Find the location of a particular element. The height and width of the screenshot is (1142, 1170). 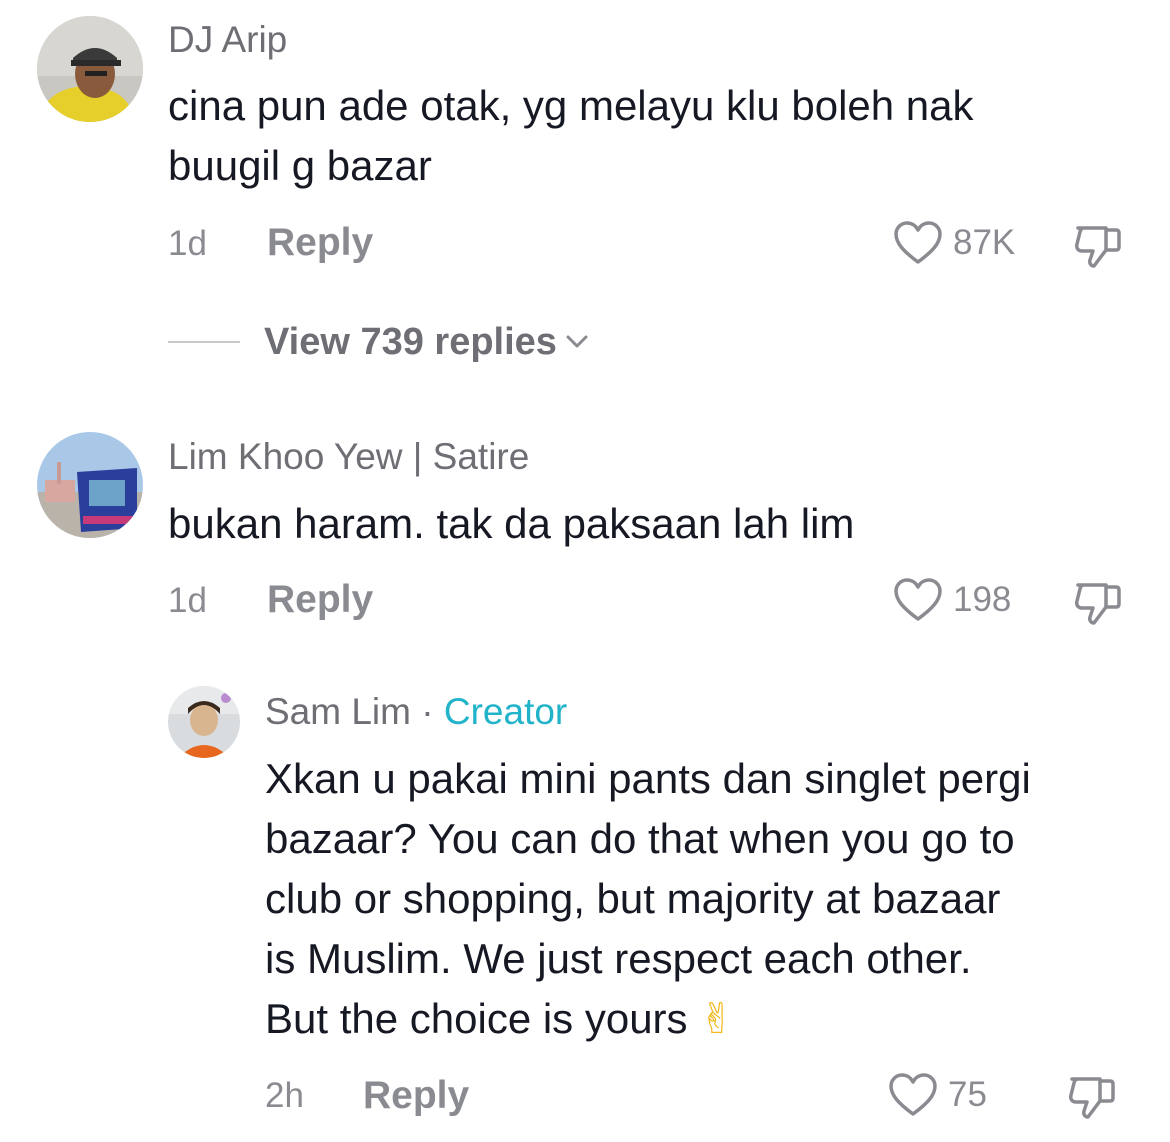

victory-hand-emoji: ✌ is located at coordinates (717, 1018).